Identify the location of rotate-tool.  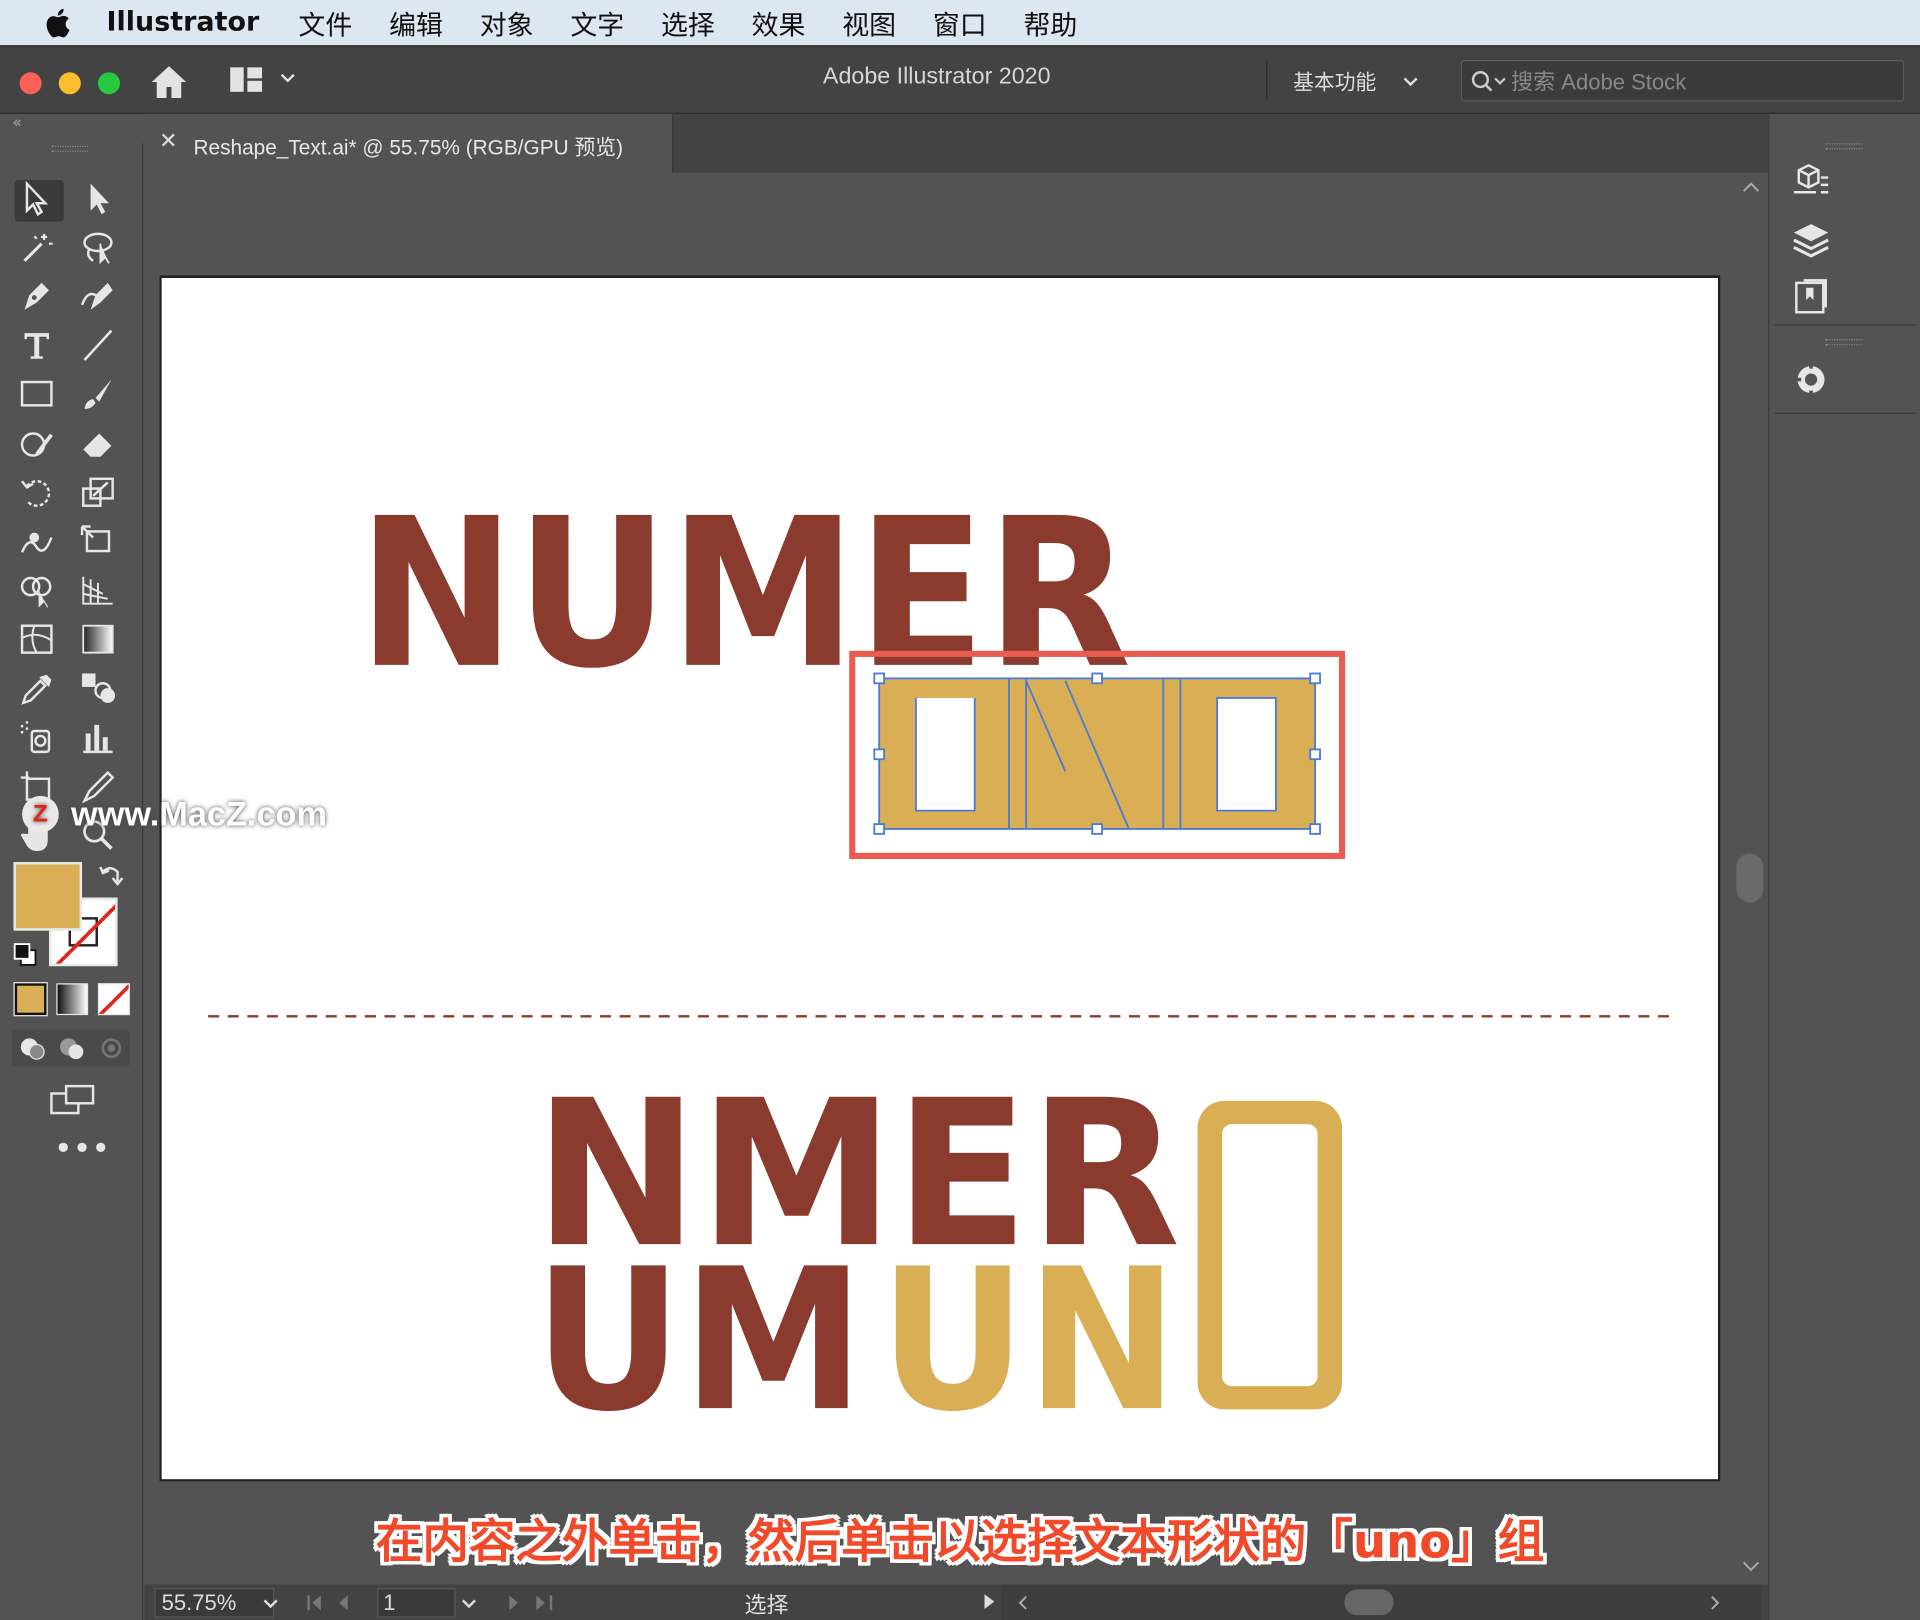
(41, 495).